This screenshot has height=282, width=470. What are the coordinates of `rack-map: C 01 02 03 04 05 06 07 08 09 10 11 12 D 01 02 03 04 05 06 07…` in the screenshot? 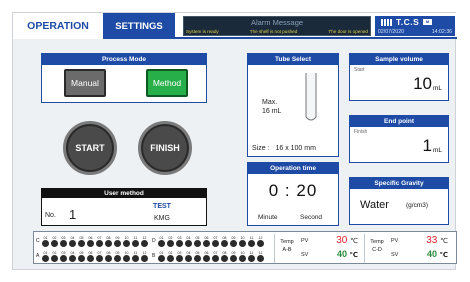 It's located at (153, 248).